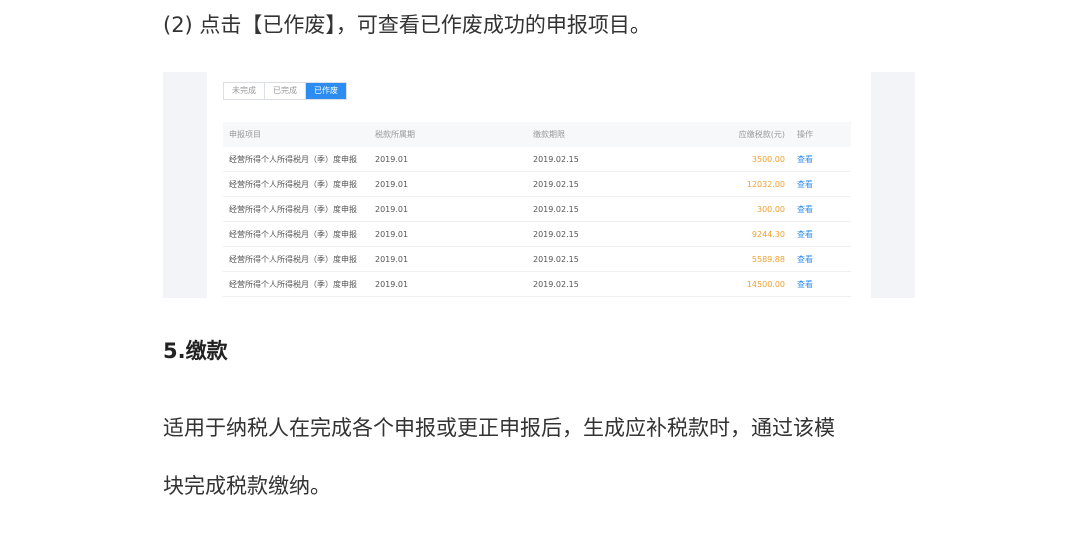 Image resolution: width=1080 pixels, height=554 pixels. I want to click on status-tabs: 未完成 已完成 已作废, so click(285, 91).